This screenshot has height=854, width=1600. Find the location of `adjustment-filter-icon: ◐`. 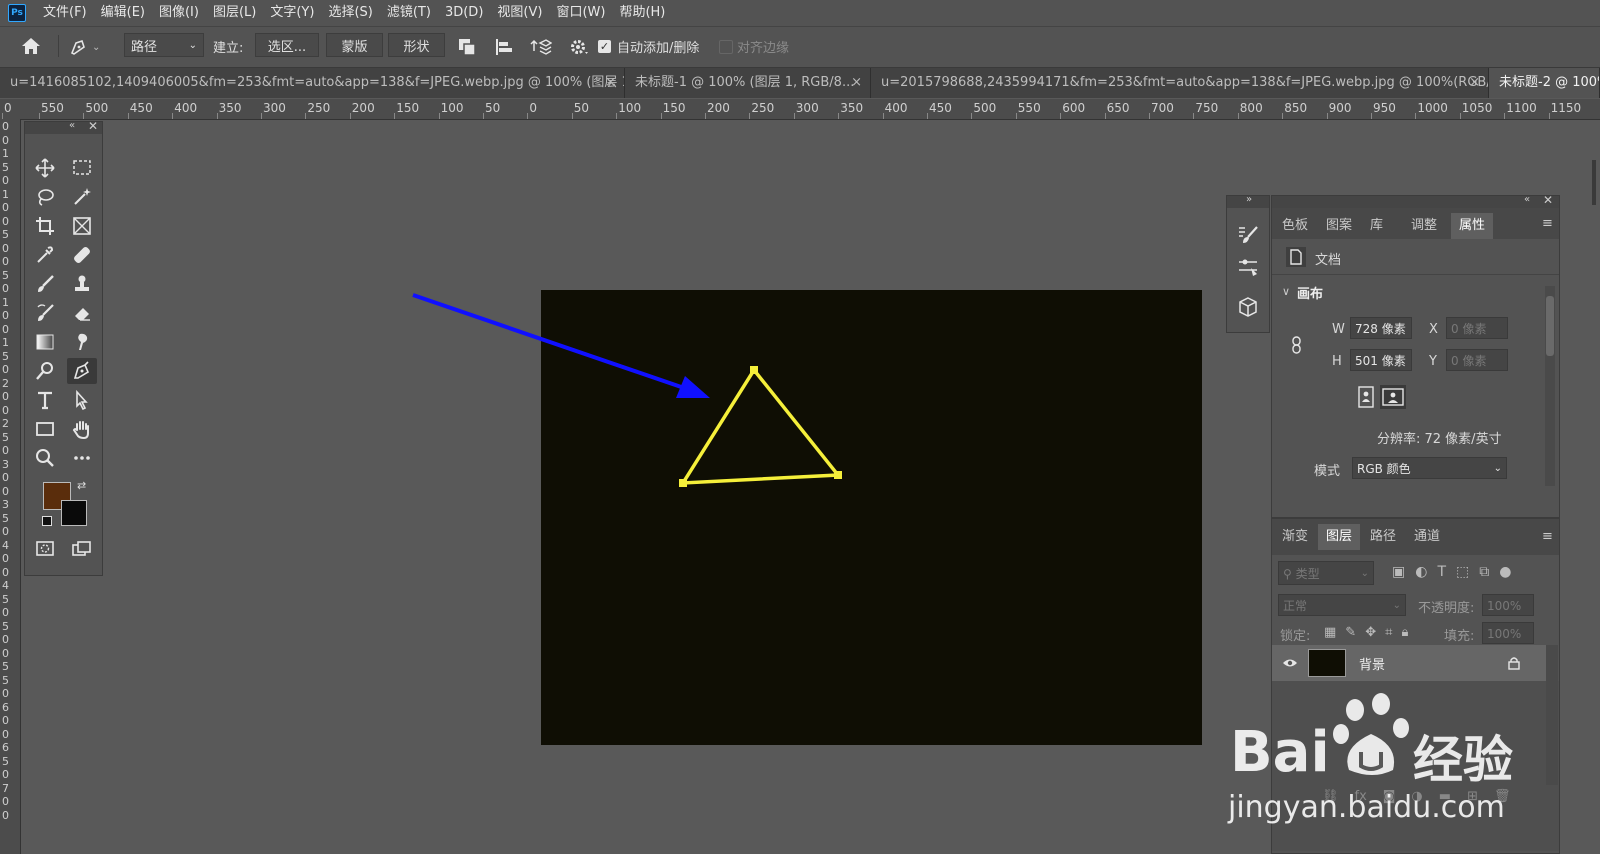

adjustment-filter-icon: ◐ is located at coordinates (1421, 572).